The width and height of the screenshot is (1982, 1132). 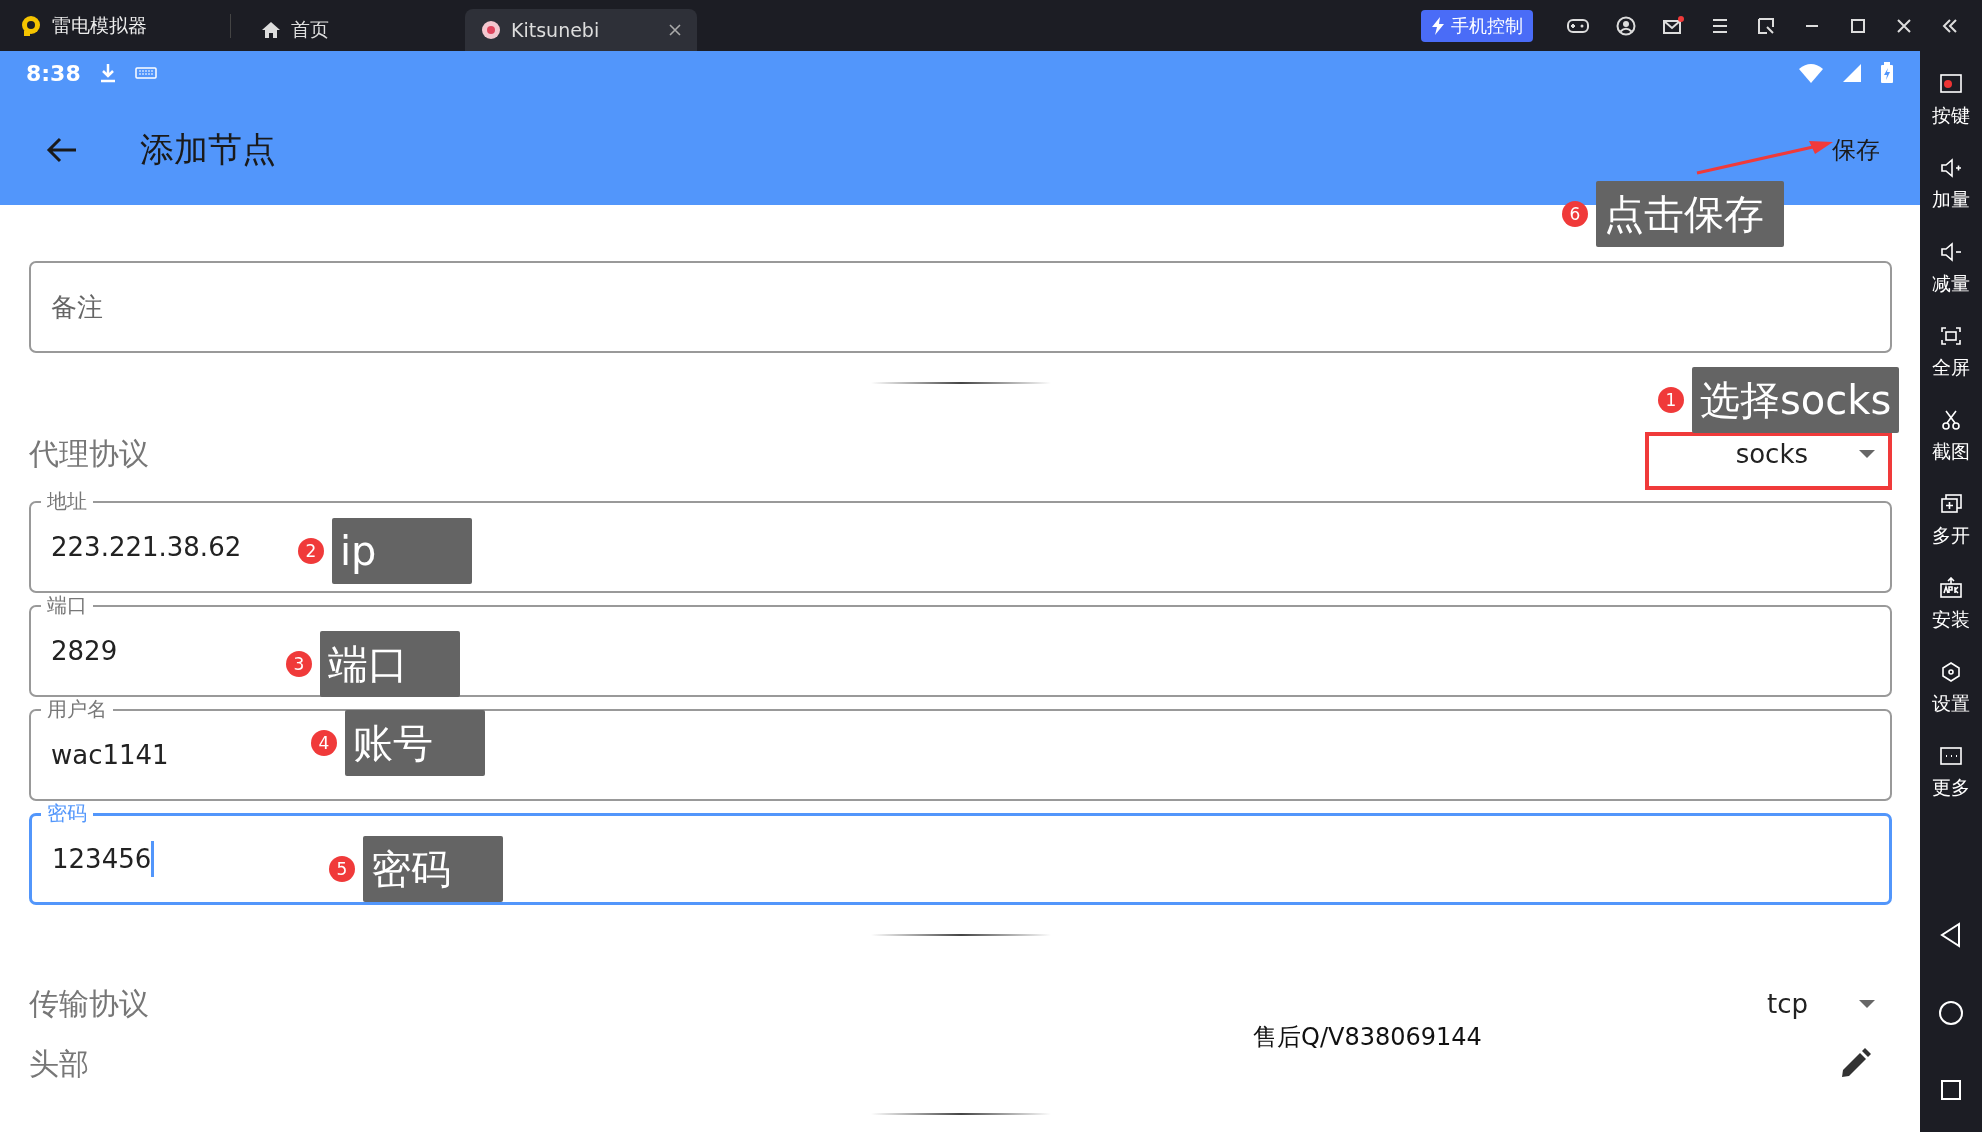 I want to click on toolbar-item: 多开, so click(x=1951, y=535).